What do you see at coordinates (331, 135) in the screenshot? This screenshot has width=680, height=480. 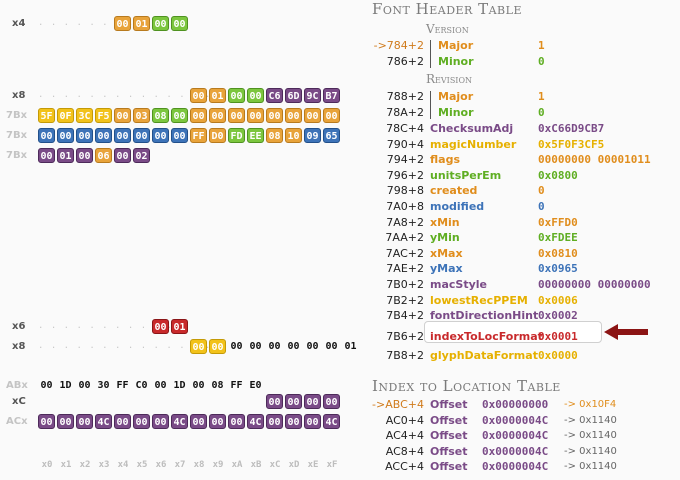 I see `hex-byte: 65` at bounding box center [331, 135].